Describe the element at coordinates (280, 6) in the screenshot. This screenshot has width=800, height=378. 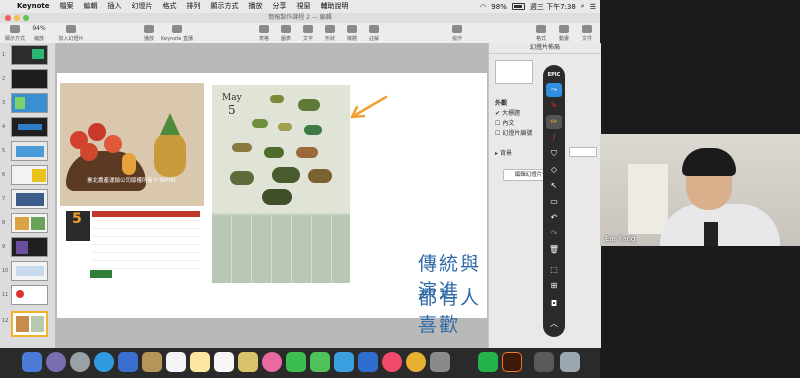
I see `menu-share: 分享` at that location.